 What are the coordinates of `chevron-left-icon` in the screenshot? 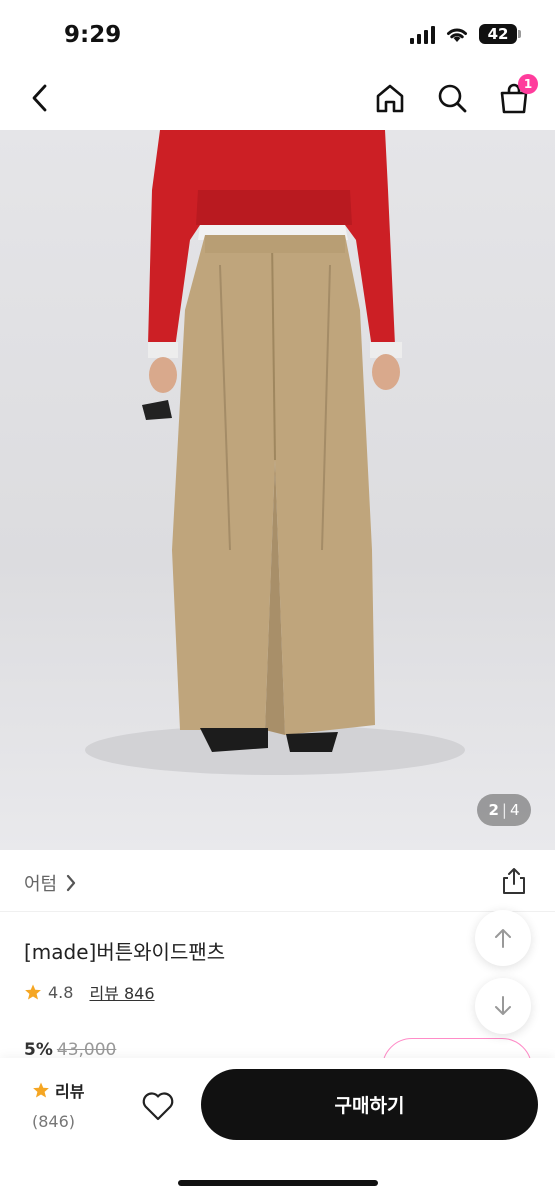 It's located at (39, 98).